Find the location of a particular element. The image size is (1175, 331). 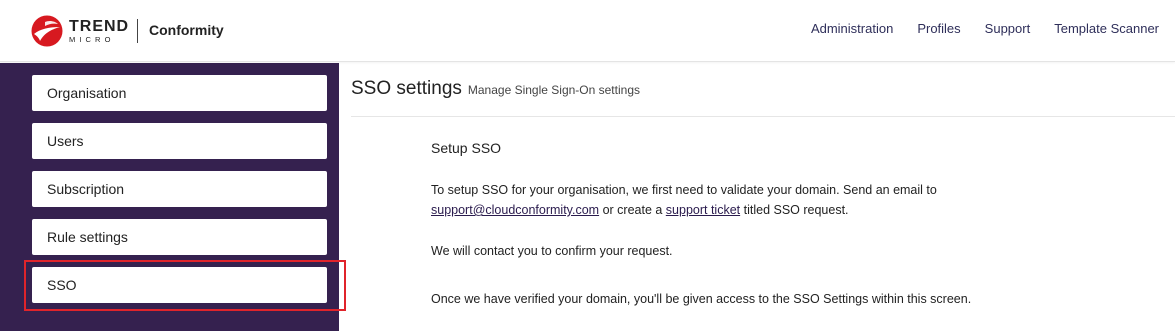

instructions-text-end: titled SSO request. is located at coordinates (794, 210).